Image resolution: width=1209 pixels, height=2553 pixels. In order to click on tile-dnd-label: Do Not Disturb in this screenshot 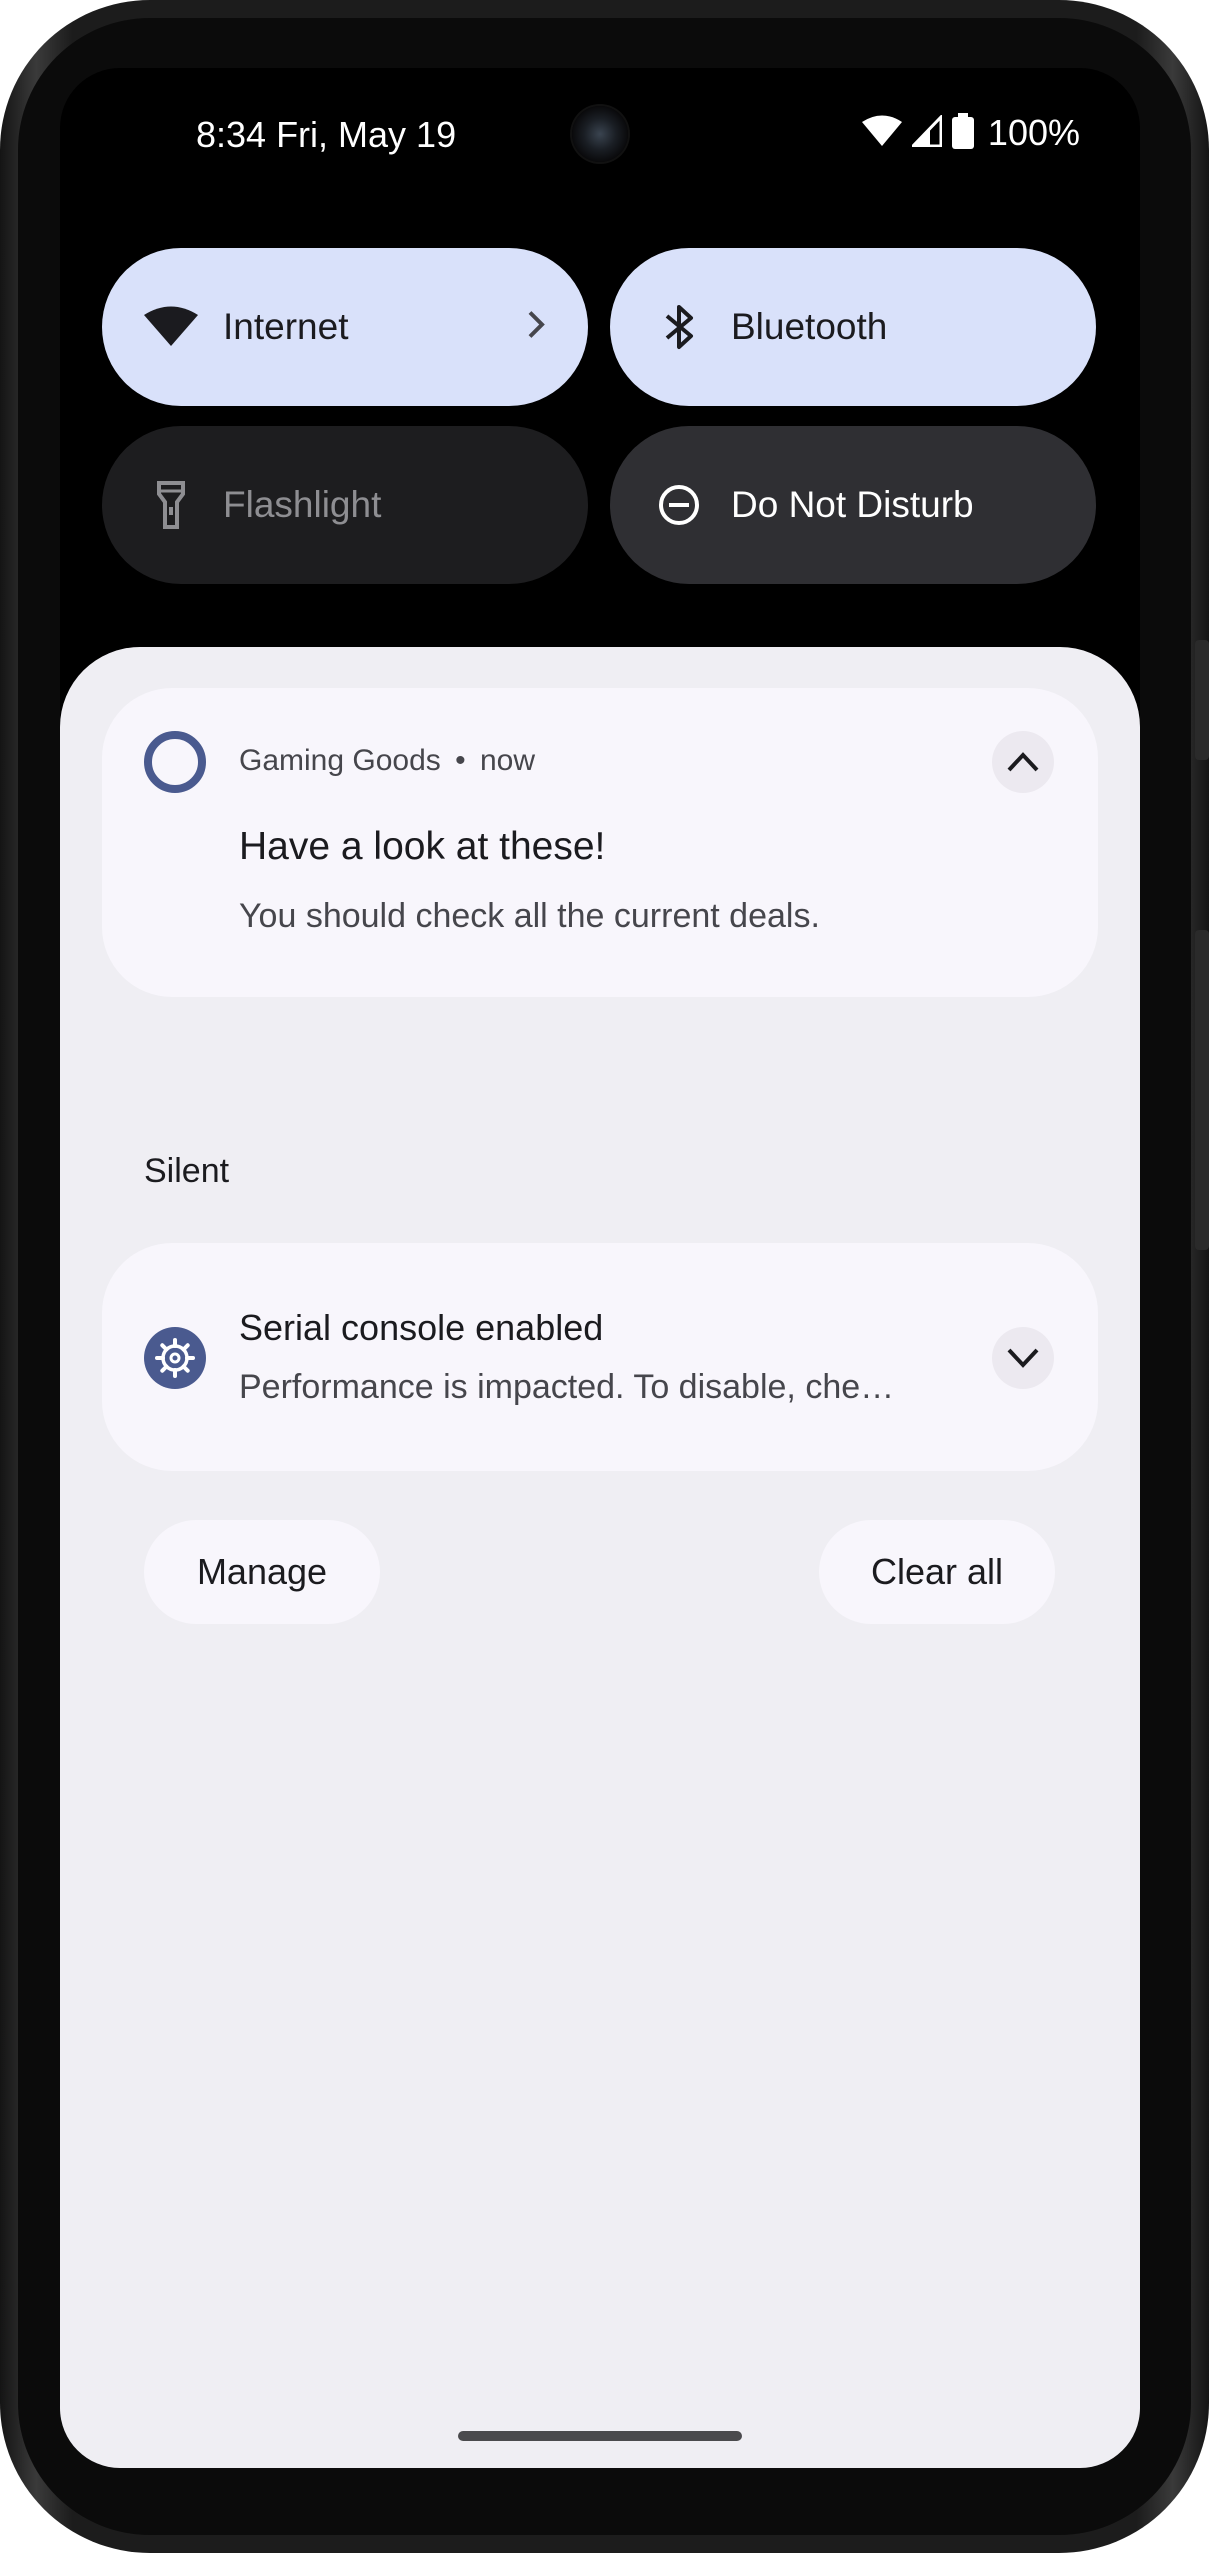, I will do `click(852, 504)`.